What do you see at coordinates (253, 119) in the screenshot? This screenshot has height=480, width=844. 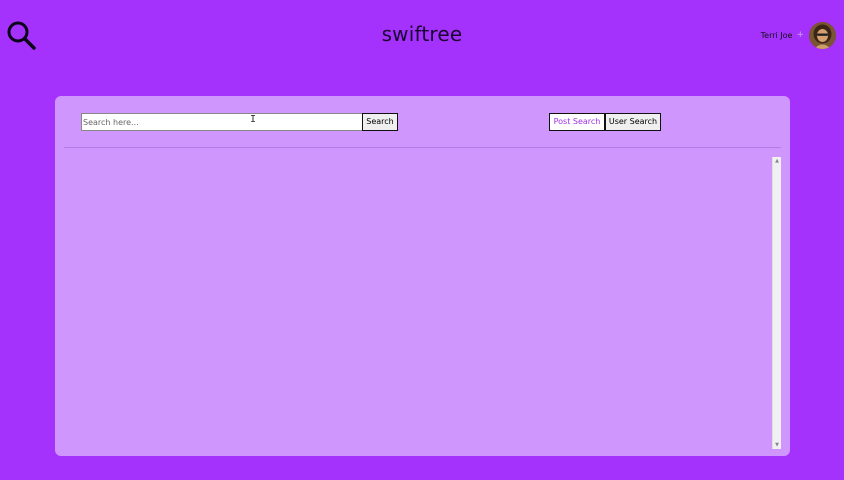 I see `text-cursor-icon: I` at bounding box center [253, 119].